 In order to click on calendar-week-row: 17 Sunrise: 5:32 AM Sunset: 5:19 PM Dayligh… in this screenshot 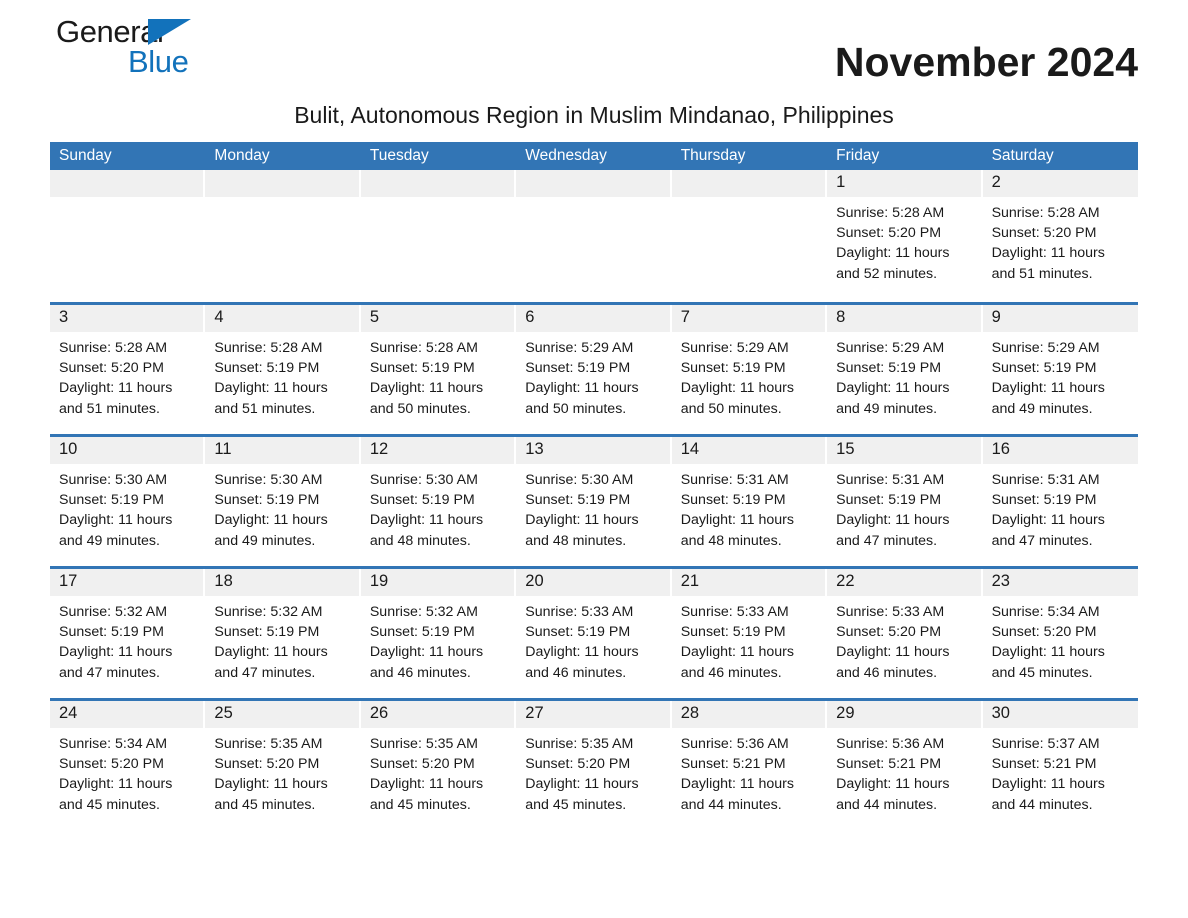, I will do `click(594, 632)`.